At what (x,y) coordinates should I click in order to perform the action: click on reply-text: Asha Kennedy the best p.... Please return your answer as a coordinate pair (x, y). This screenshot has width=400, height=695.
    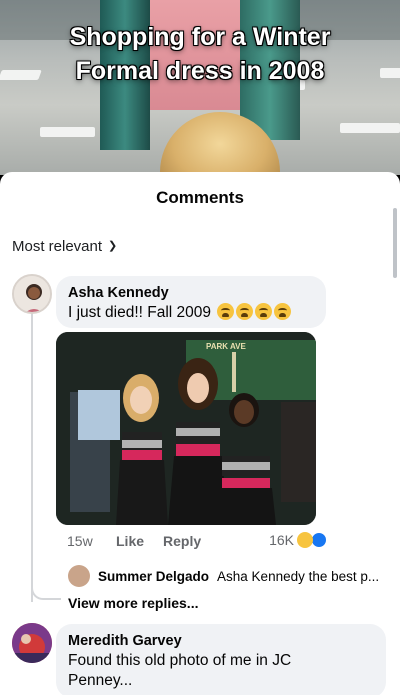
    Looking at the image, I should click on (298, 576).